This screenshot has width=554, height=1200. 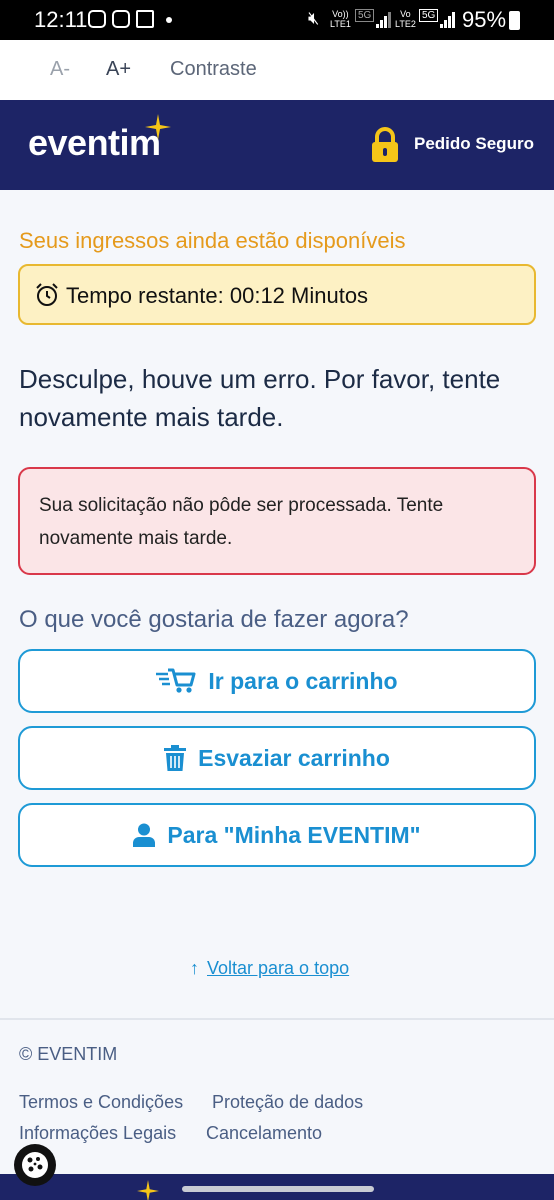 I want to click on gallery-icon, so click(x=145, y=19).